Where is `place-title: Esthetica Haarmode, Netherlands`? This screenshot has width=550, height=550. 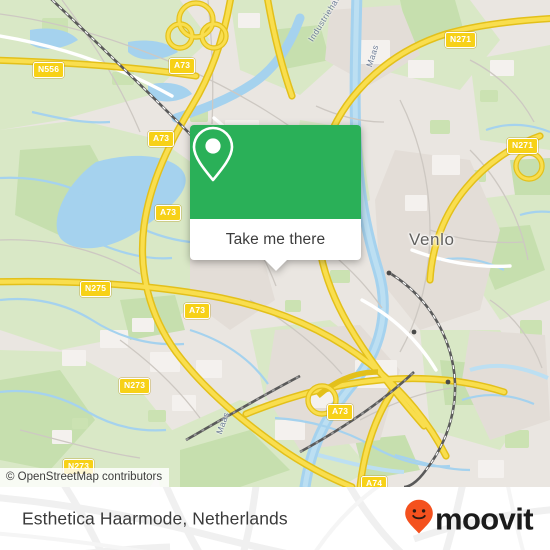
place-title: Esthetica Haarmode, Netherlands is located at coordinates (155, 518).